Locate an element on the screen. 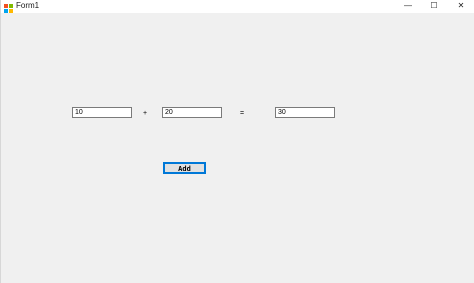  close-icon: ✕ is located at coordinates (461, 5).